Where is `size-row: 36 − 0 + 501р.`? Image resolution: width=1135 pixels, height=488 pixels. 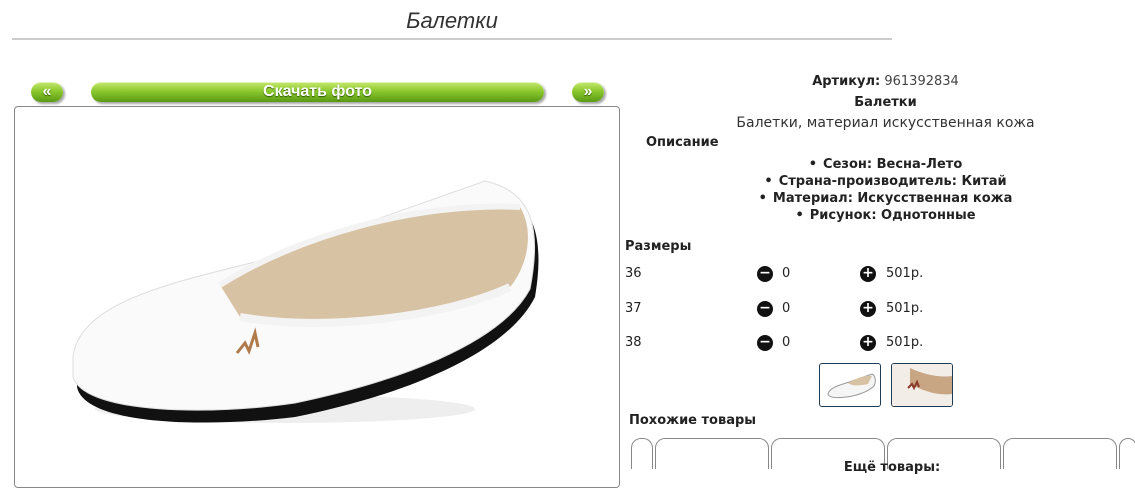 size-row: 36 − 0 + 501р. is located at coordinates (878, 274).